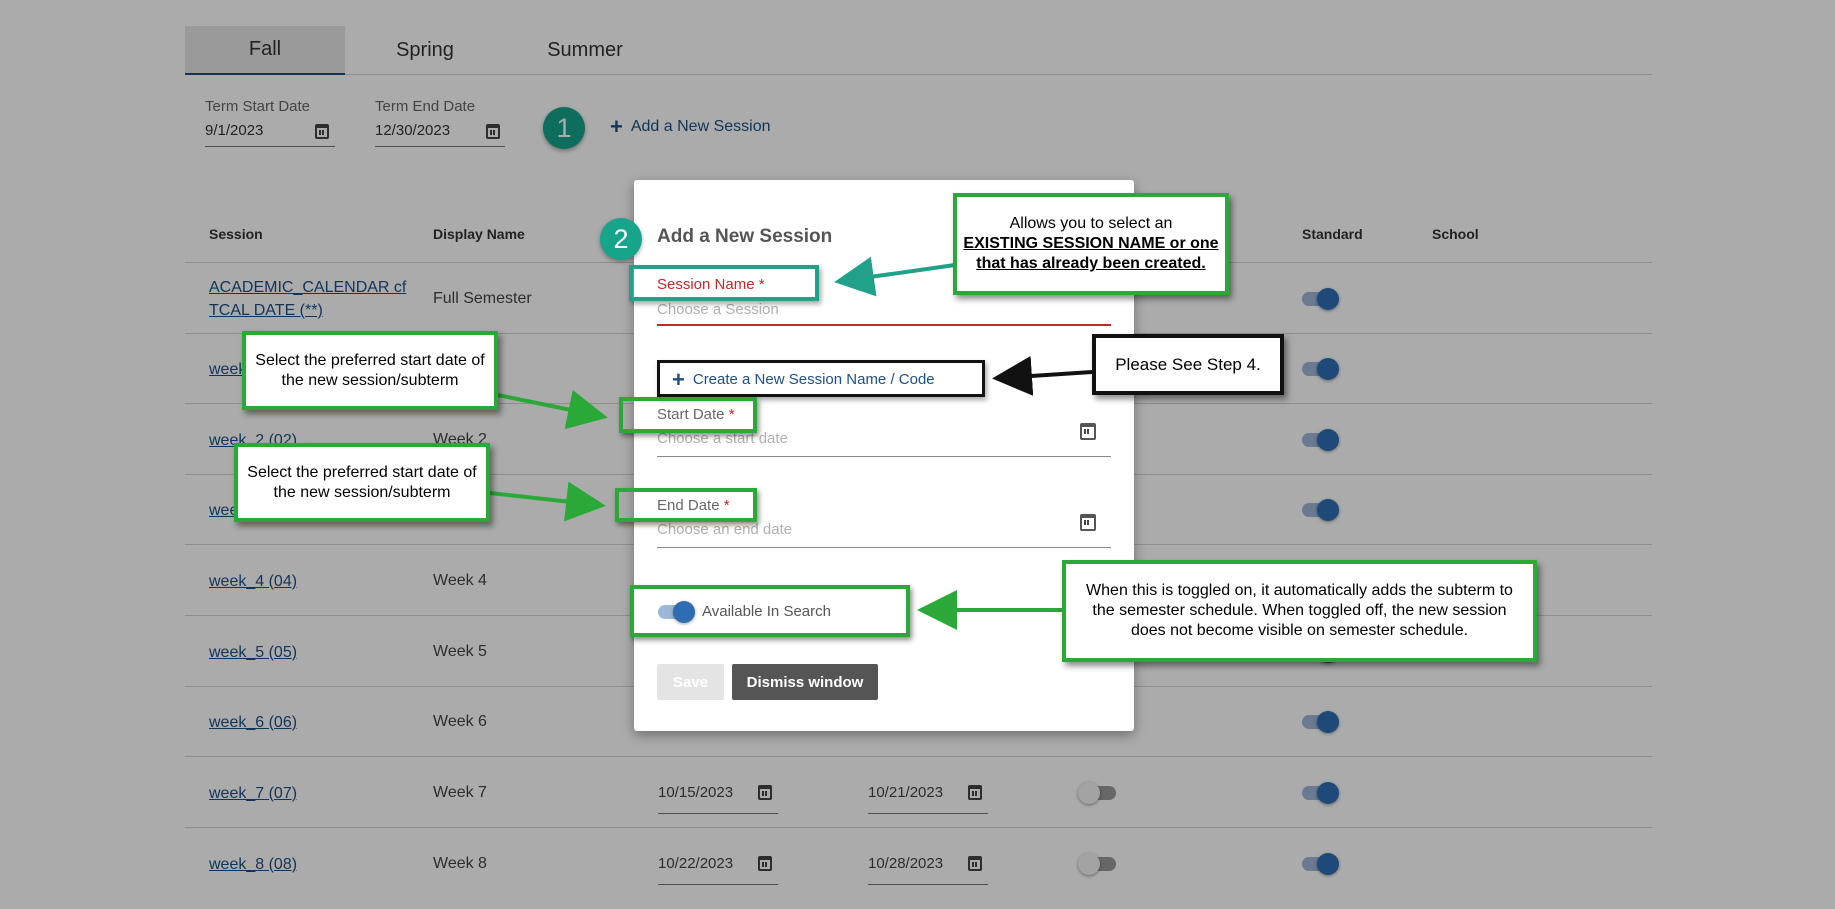  Describe the element at coordinates (1042, 375) in the screenshot. I see `step4-arrow` at that location.